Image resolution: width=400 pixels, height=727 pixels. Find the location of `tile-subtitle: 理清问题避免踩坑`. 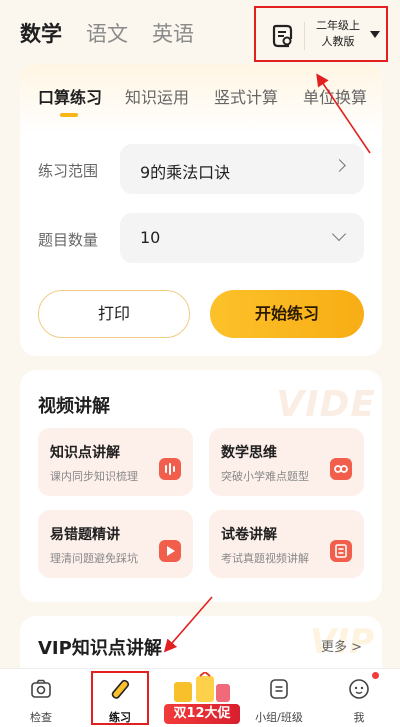

tile-subtitle: 理清问题避免踩坑 is located at coordinates (94, 558).